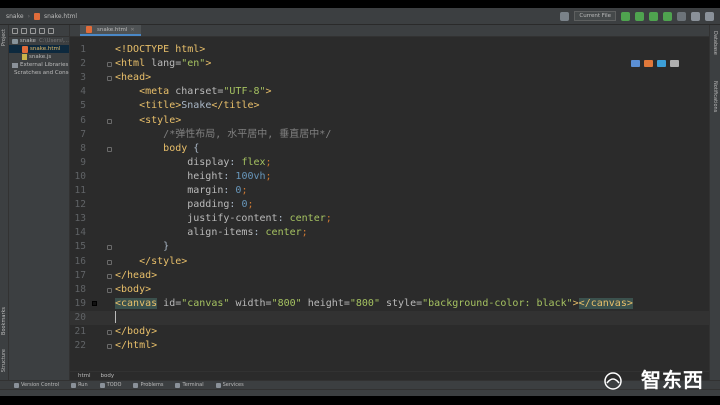  Describe the element at coordinates (160, 49) in the screenshot. I see `code-text: <!DOCTYPE html>` at that location.